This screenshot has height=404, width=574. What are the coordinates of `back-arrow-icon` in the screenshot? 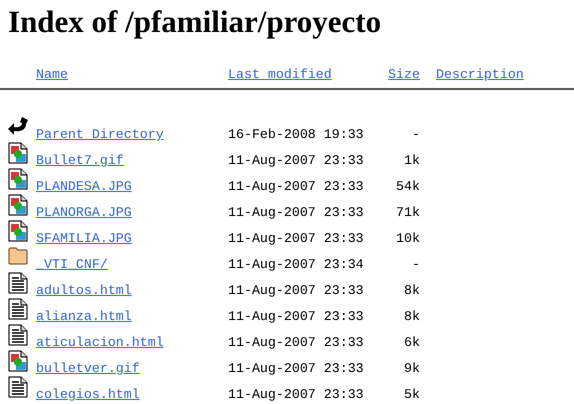 It's located at (19, 126).